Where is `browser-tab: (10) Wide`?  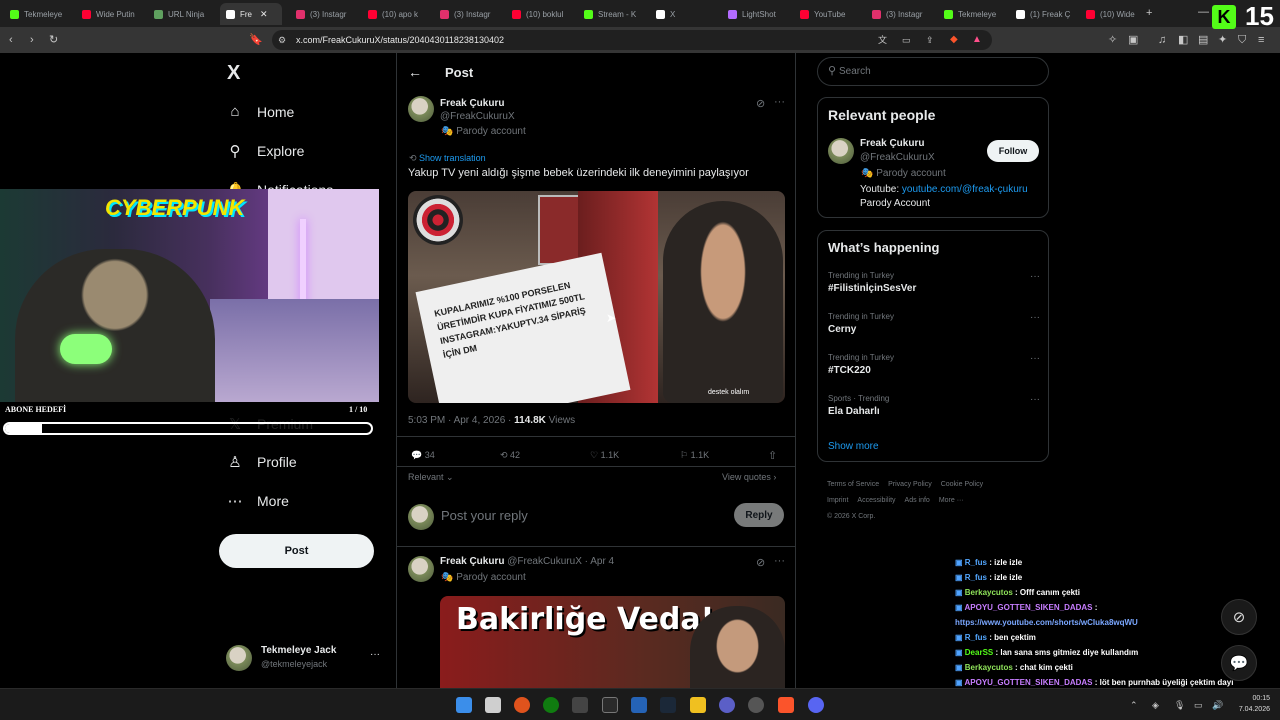 browser-tab: (10) Wide is located at coordinates (1115, 14).